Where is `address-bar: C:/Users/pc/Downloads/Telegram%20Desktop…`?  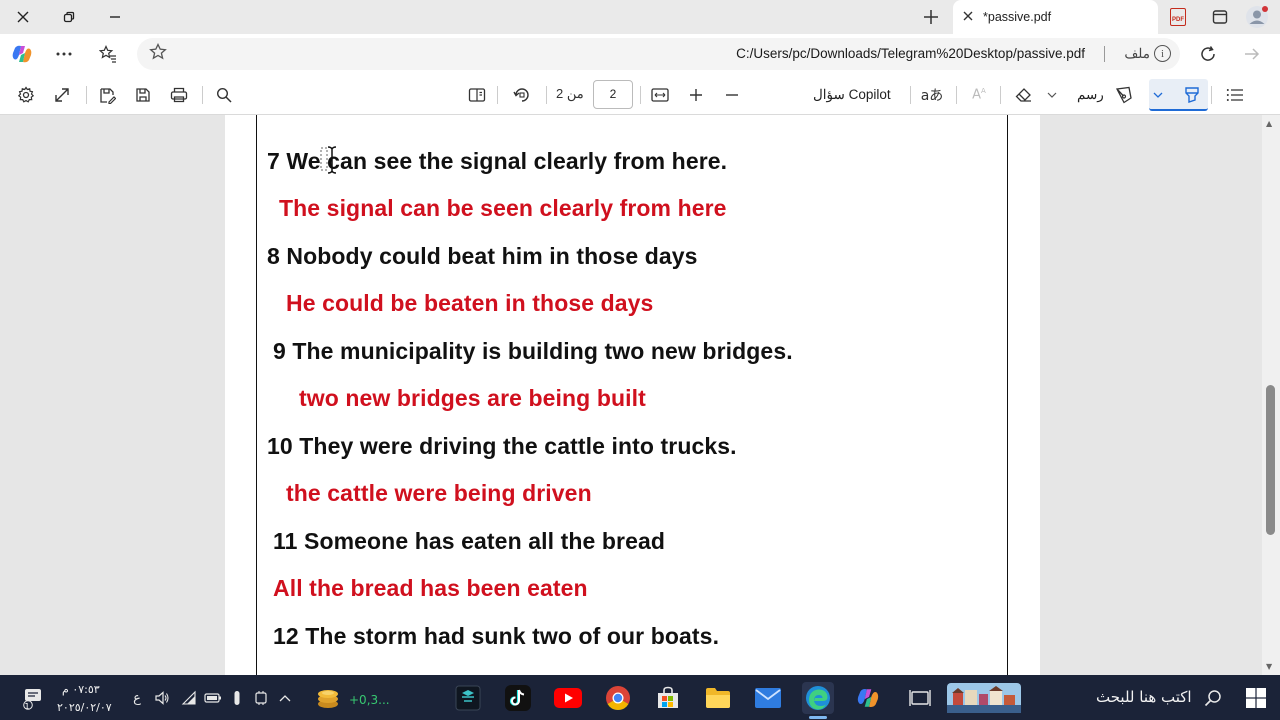
address-bar: C:/Users/pc/Downloads/Telegram%20Desktop… is located at coordinates (640, 54).